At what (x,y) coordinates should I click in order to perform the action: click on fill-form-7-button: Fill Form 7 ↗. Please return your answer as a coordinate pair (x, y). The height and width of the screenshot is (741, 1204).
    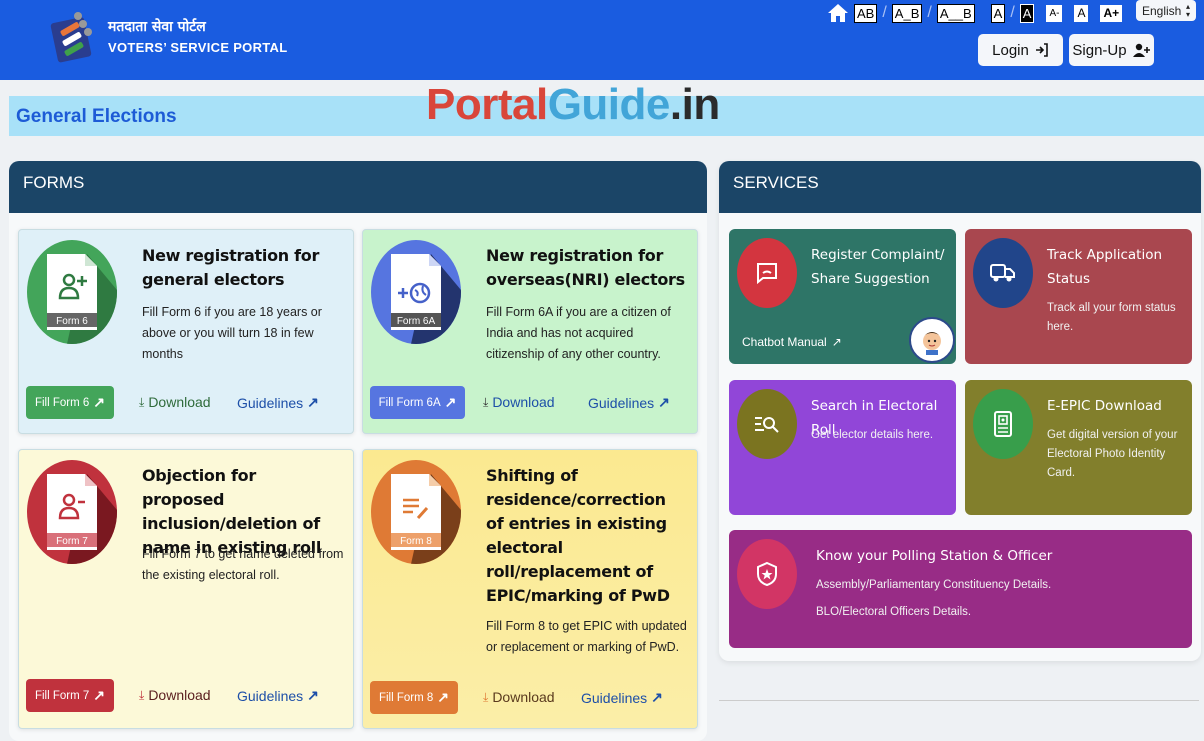
    Looking at the image, I should click on (70, 695).